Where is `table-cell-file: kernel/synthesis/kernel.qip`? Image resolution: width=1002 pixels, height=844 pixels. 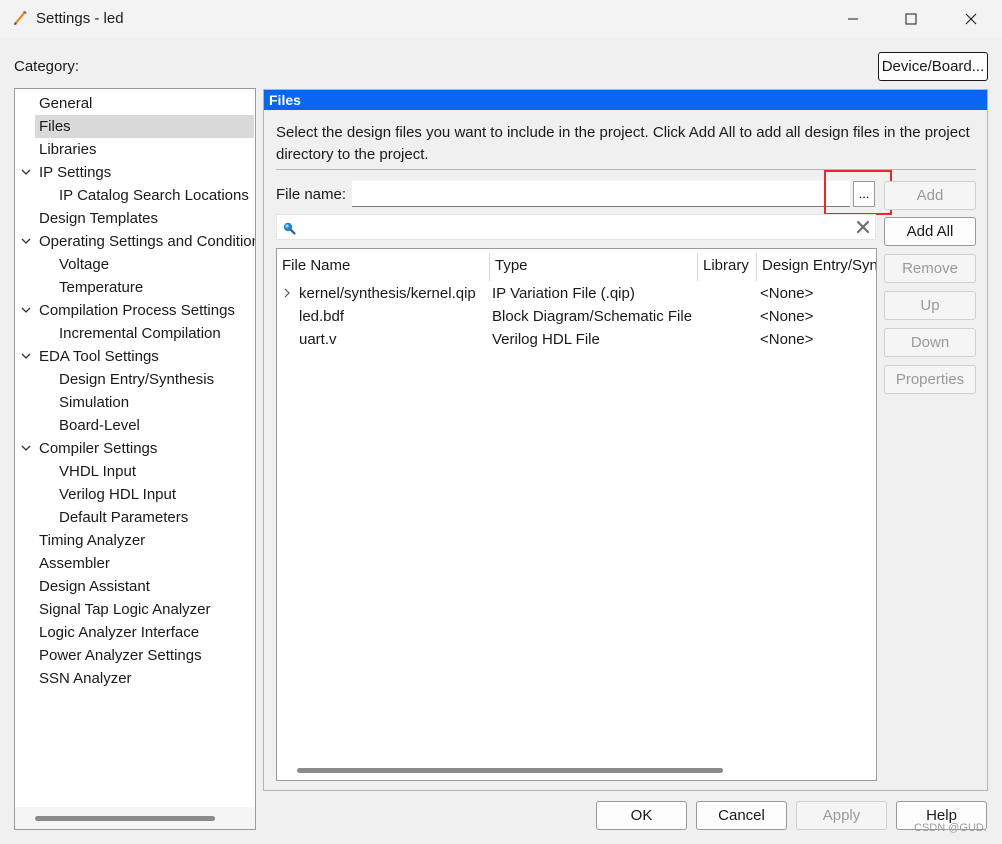 table-cell-file: kernel/synthesis/kernel.qip is located at coordinates (387, 293).